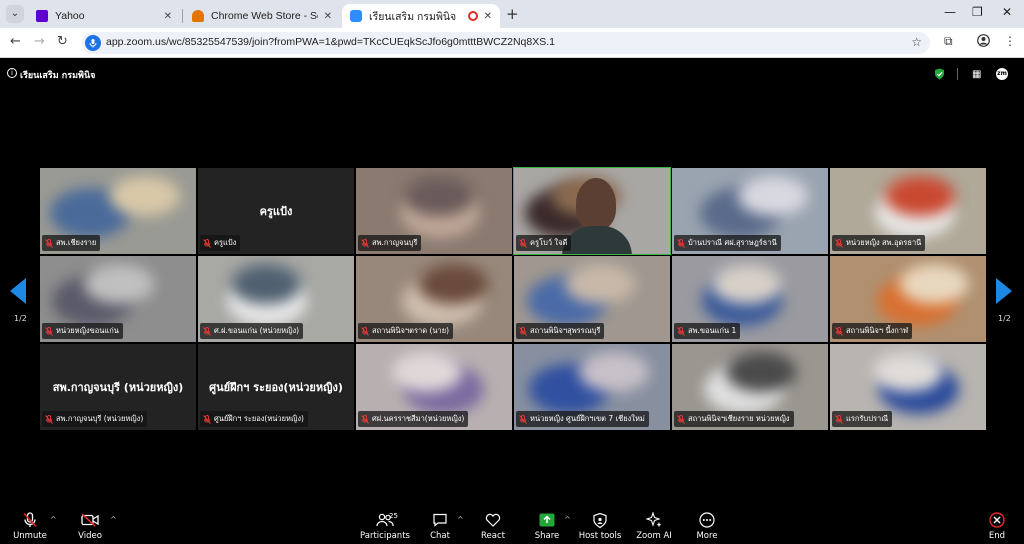 Image resolution: width=1024 pixels, height=544 pixels. What do you see at coordinates (877, 330) in the screenshot?
I see `participant-name: สถานพินิจฯ นี้งกาฬ` at bounding box center [877, 330].